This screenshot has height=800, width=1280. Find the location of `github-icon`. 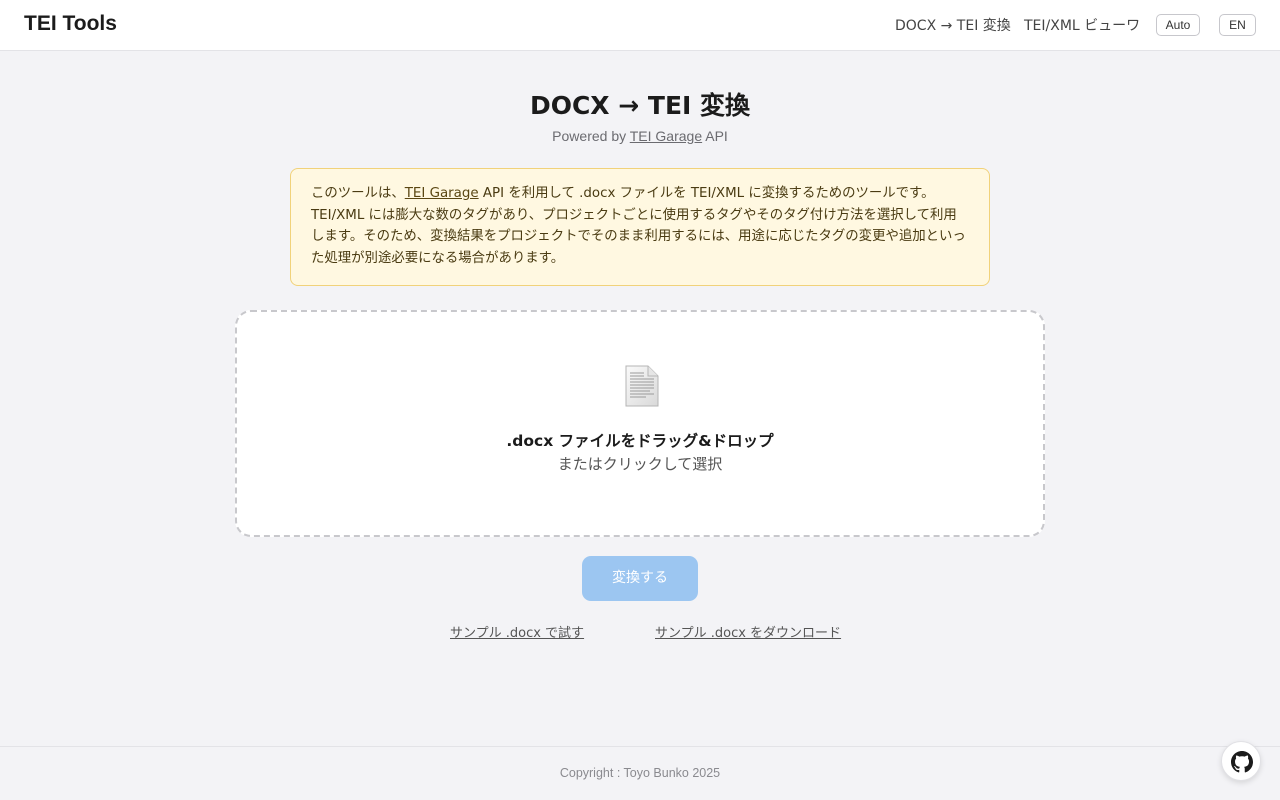

github-icon is located at coordinates (1242, 762).